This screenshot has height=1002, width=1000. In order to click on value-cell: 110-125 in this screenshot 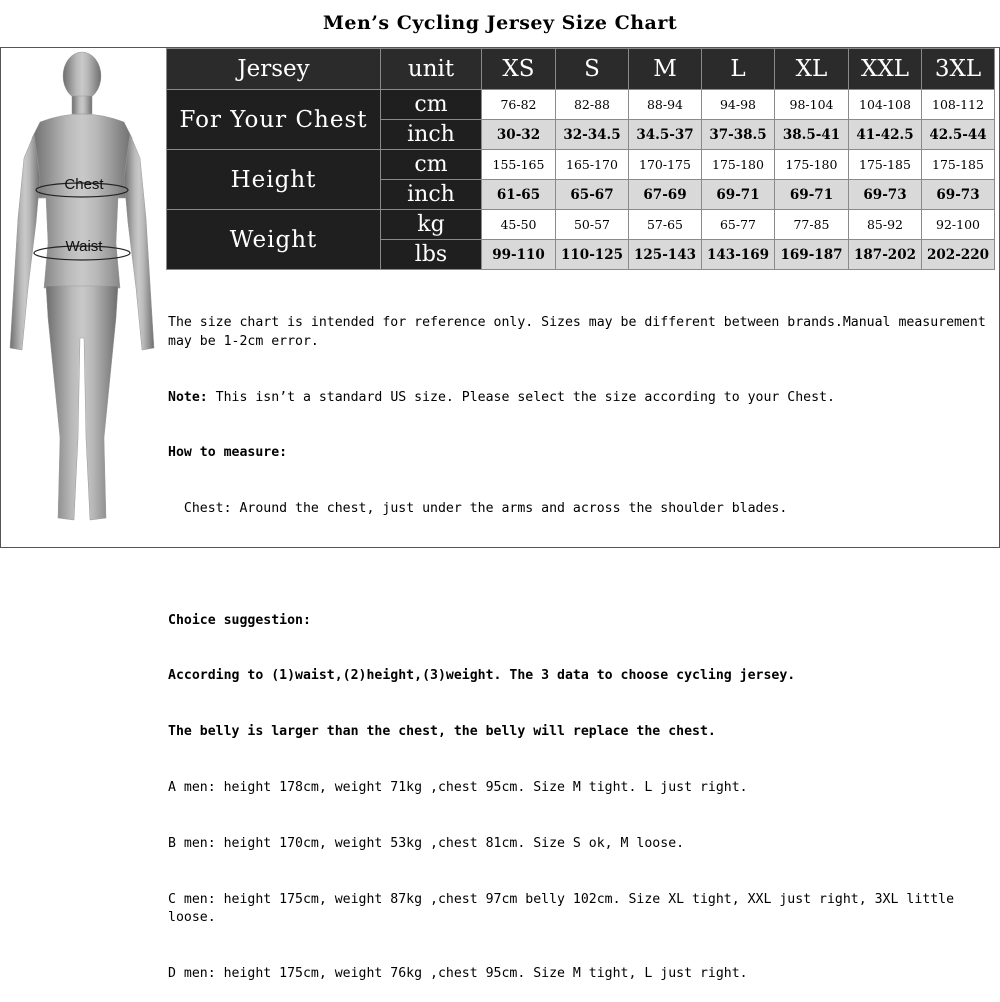, I will do `click(592, 254)`.